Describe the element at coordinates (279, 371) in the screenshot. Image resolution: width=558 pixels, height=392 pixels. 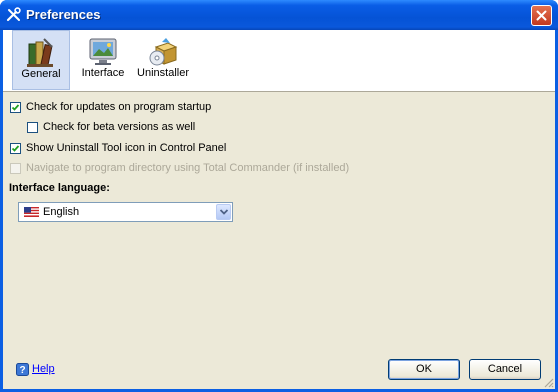
I see `dialog-footer: ? Help OK Cancel` at that location.